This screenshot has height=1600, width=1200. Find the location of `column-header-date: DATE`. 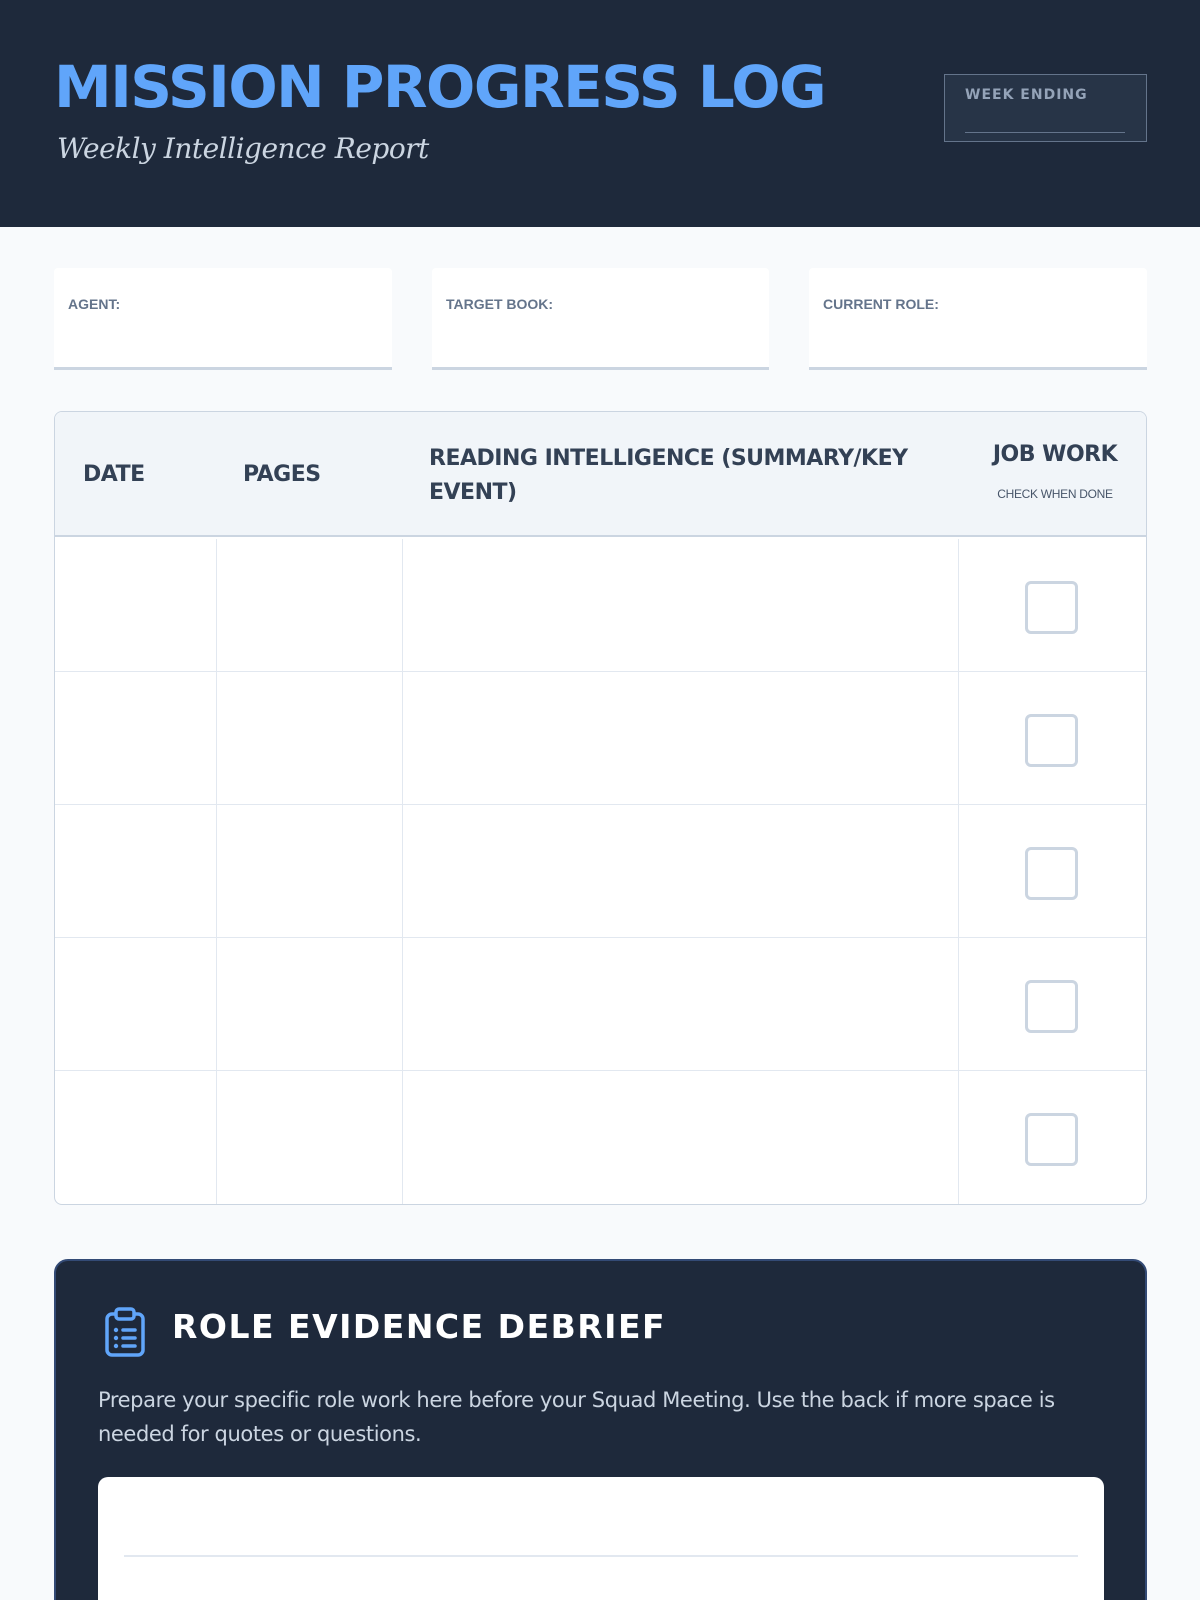

column-header-date: DATE is located at coordinates (114, 474).